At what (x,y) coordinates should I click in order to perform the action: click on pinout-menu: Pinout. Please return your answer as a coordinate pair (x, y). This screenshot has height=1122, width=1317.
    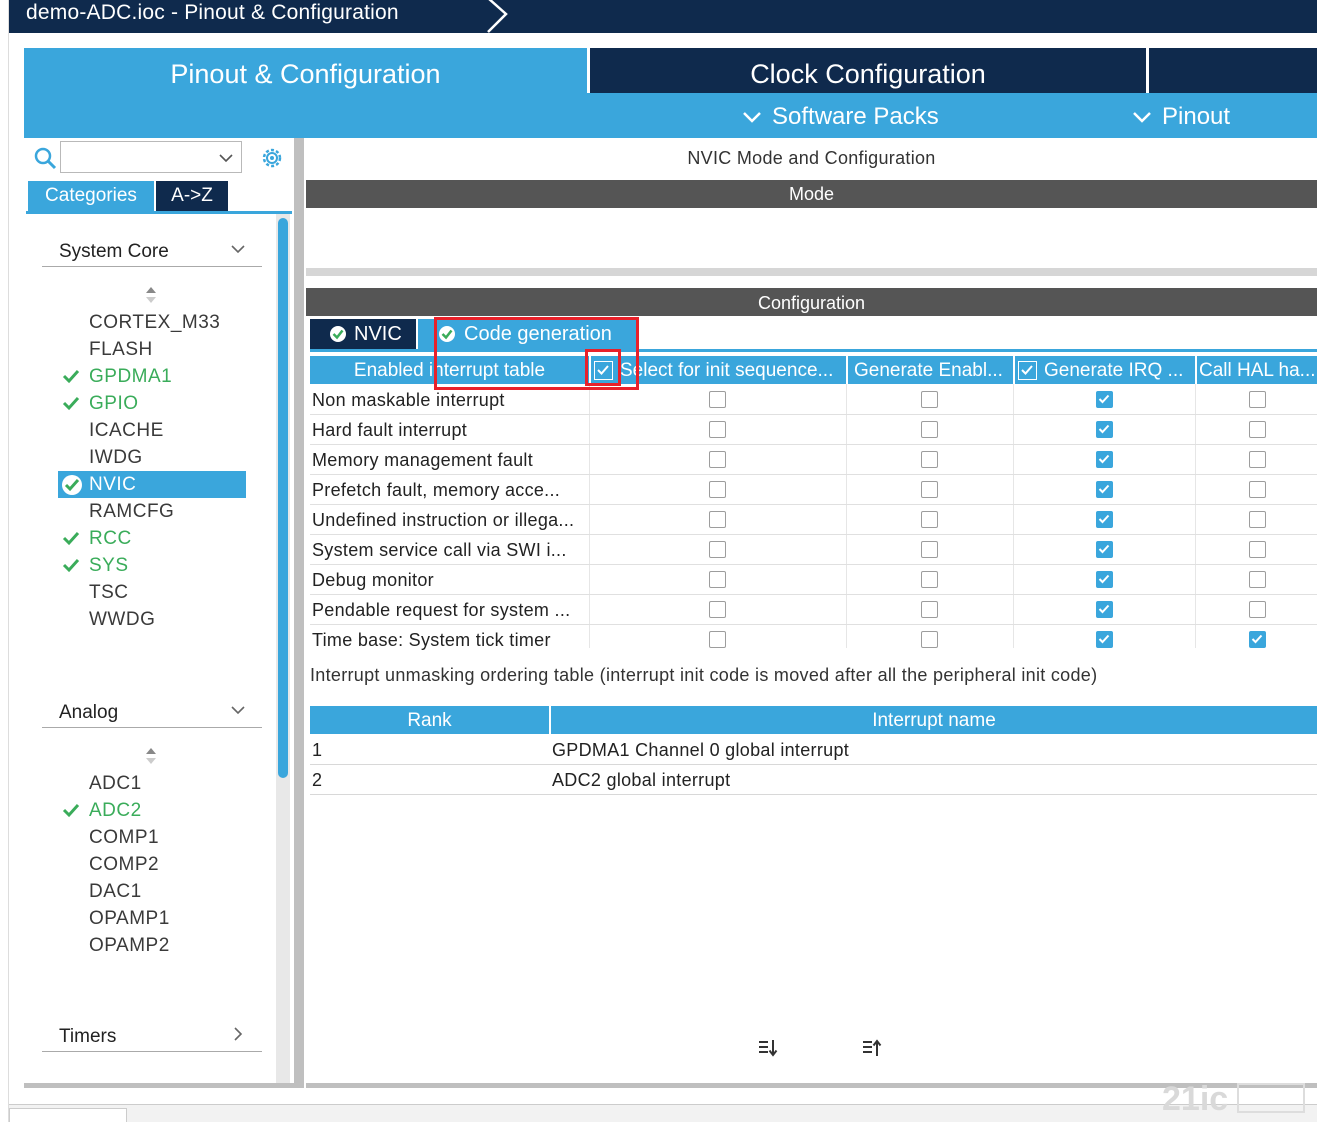
    Looking at the image, I should click on (1181, 115).